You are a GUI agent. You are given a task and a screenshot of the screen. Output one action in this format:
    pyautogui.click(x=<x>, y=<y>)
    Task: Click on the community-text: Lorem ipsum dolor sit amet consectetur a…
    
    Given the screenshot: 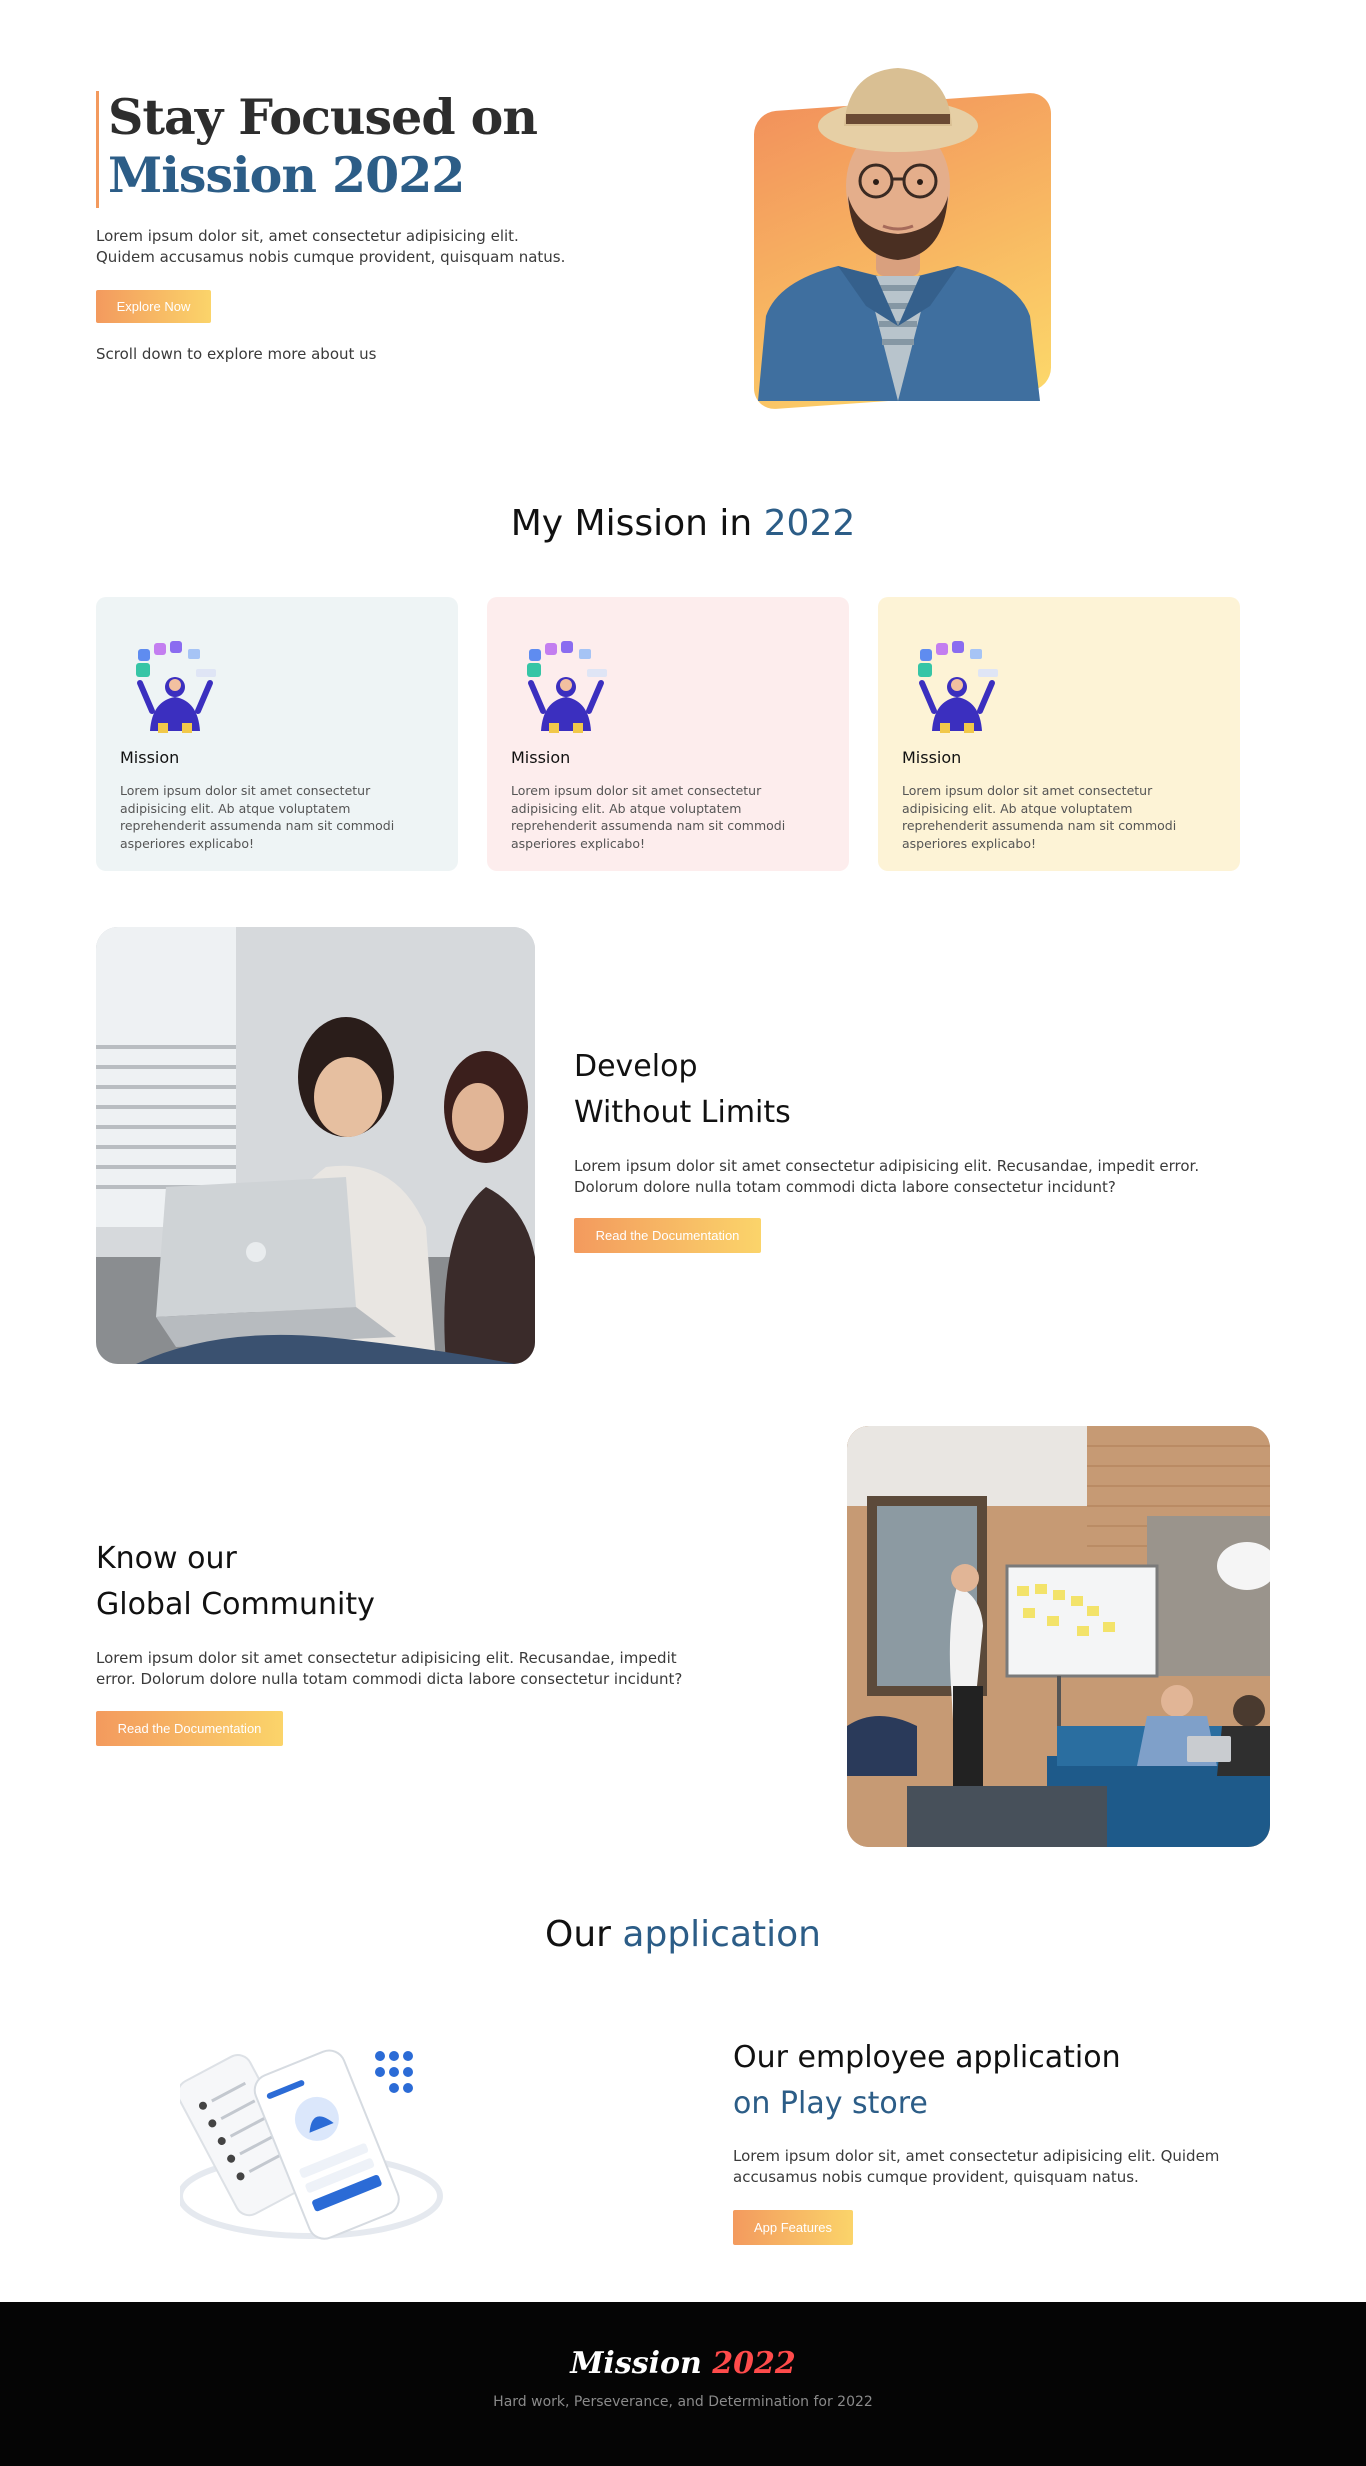 What is the action you would take?
    pyautogui.click(x=389, y=1668)
    